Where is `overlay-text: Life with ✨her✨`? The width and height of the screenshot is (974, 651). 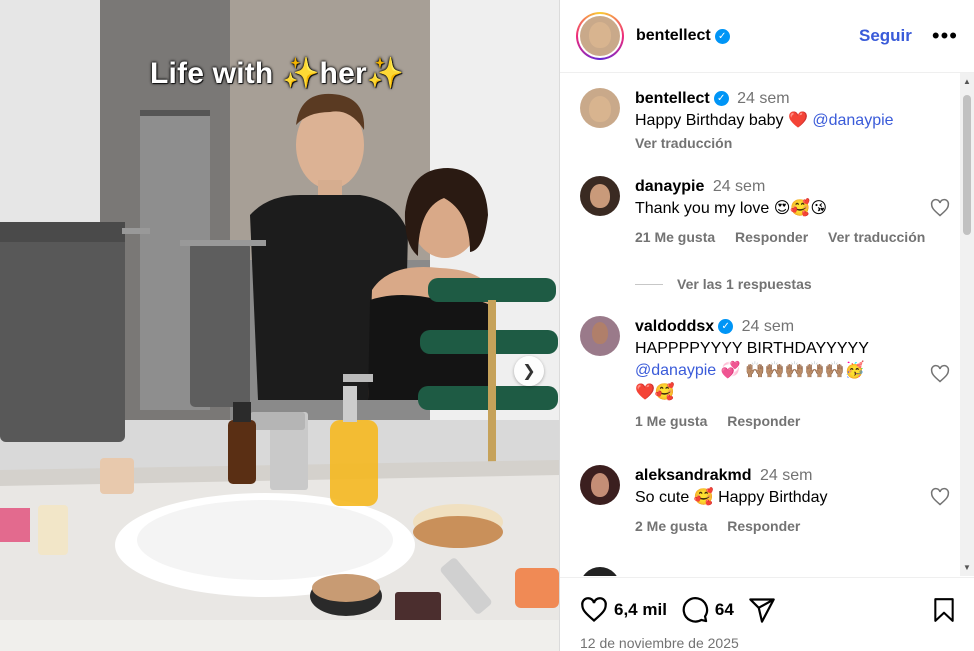 overlay-text: Life with ✨her✨ is located at coordinates (277, 73).